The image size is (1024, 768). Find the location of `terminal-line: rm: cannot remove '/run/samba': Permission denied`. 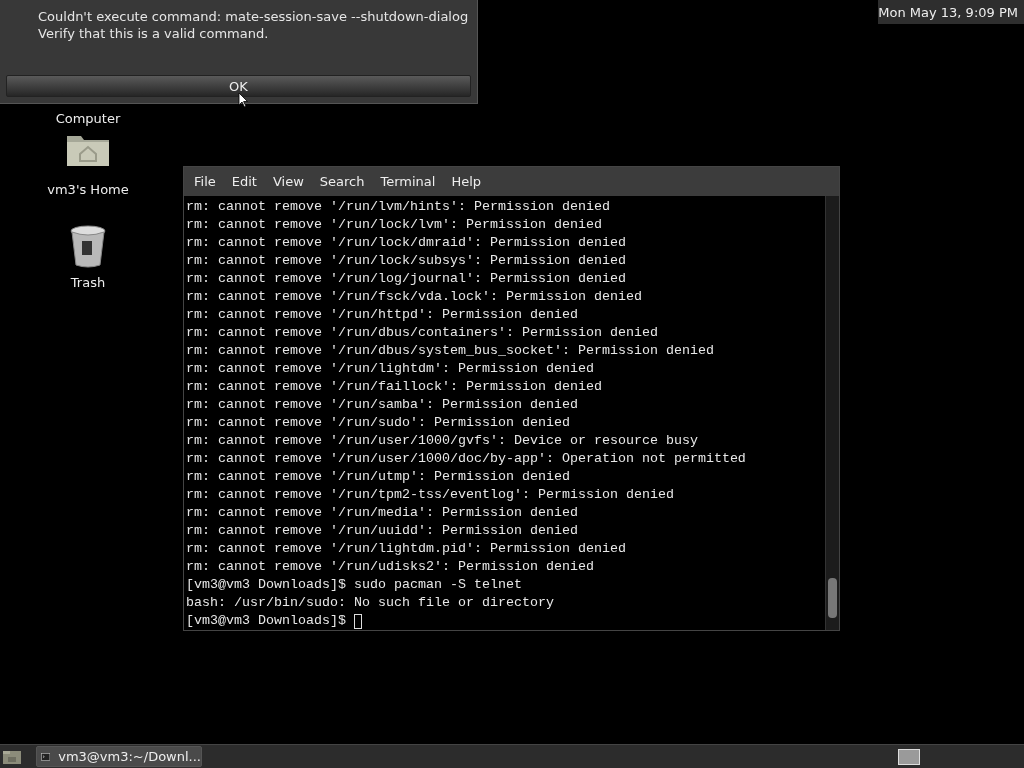

terminal-line: rm: cannot remove '/run/samba': Permission denied is located at coordinates (382, 405).